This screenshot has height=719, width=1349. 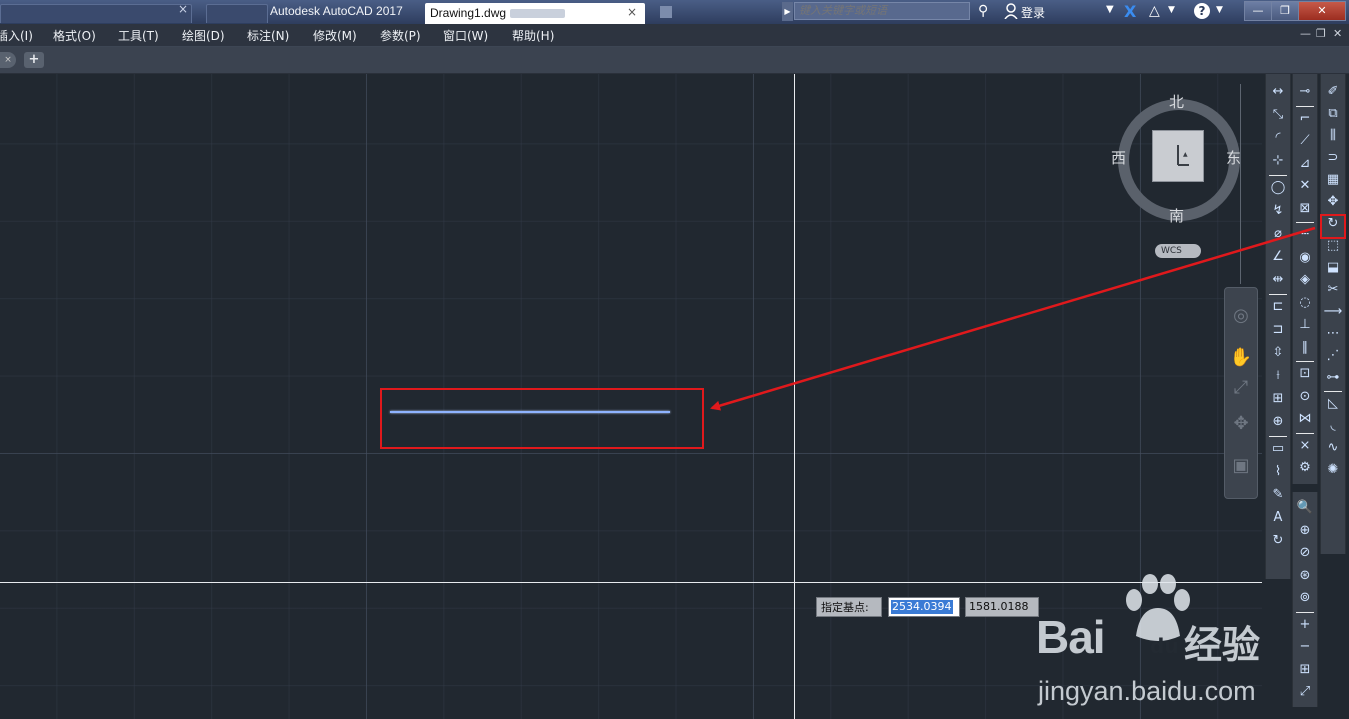 What do you see at coordinates (1178, 156) in the screenshot?
I see `viewcube-top-face: ▲` at bounding box center [1178, 156].